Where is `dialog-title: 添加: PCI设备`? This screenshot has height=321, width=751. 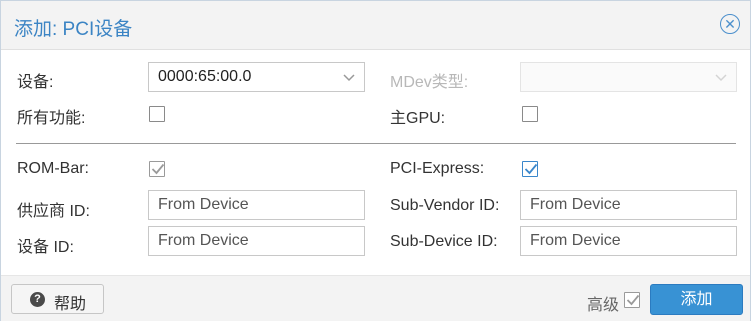 dialog-title: 添加: PCI设备 is located at coordinates (73, 29).